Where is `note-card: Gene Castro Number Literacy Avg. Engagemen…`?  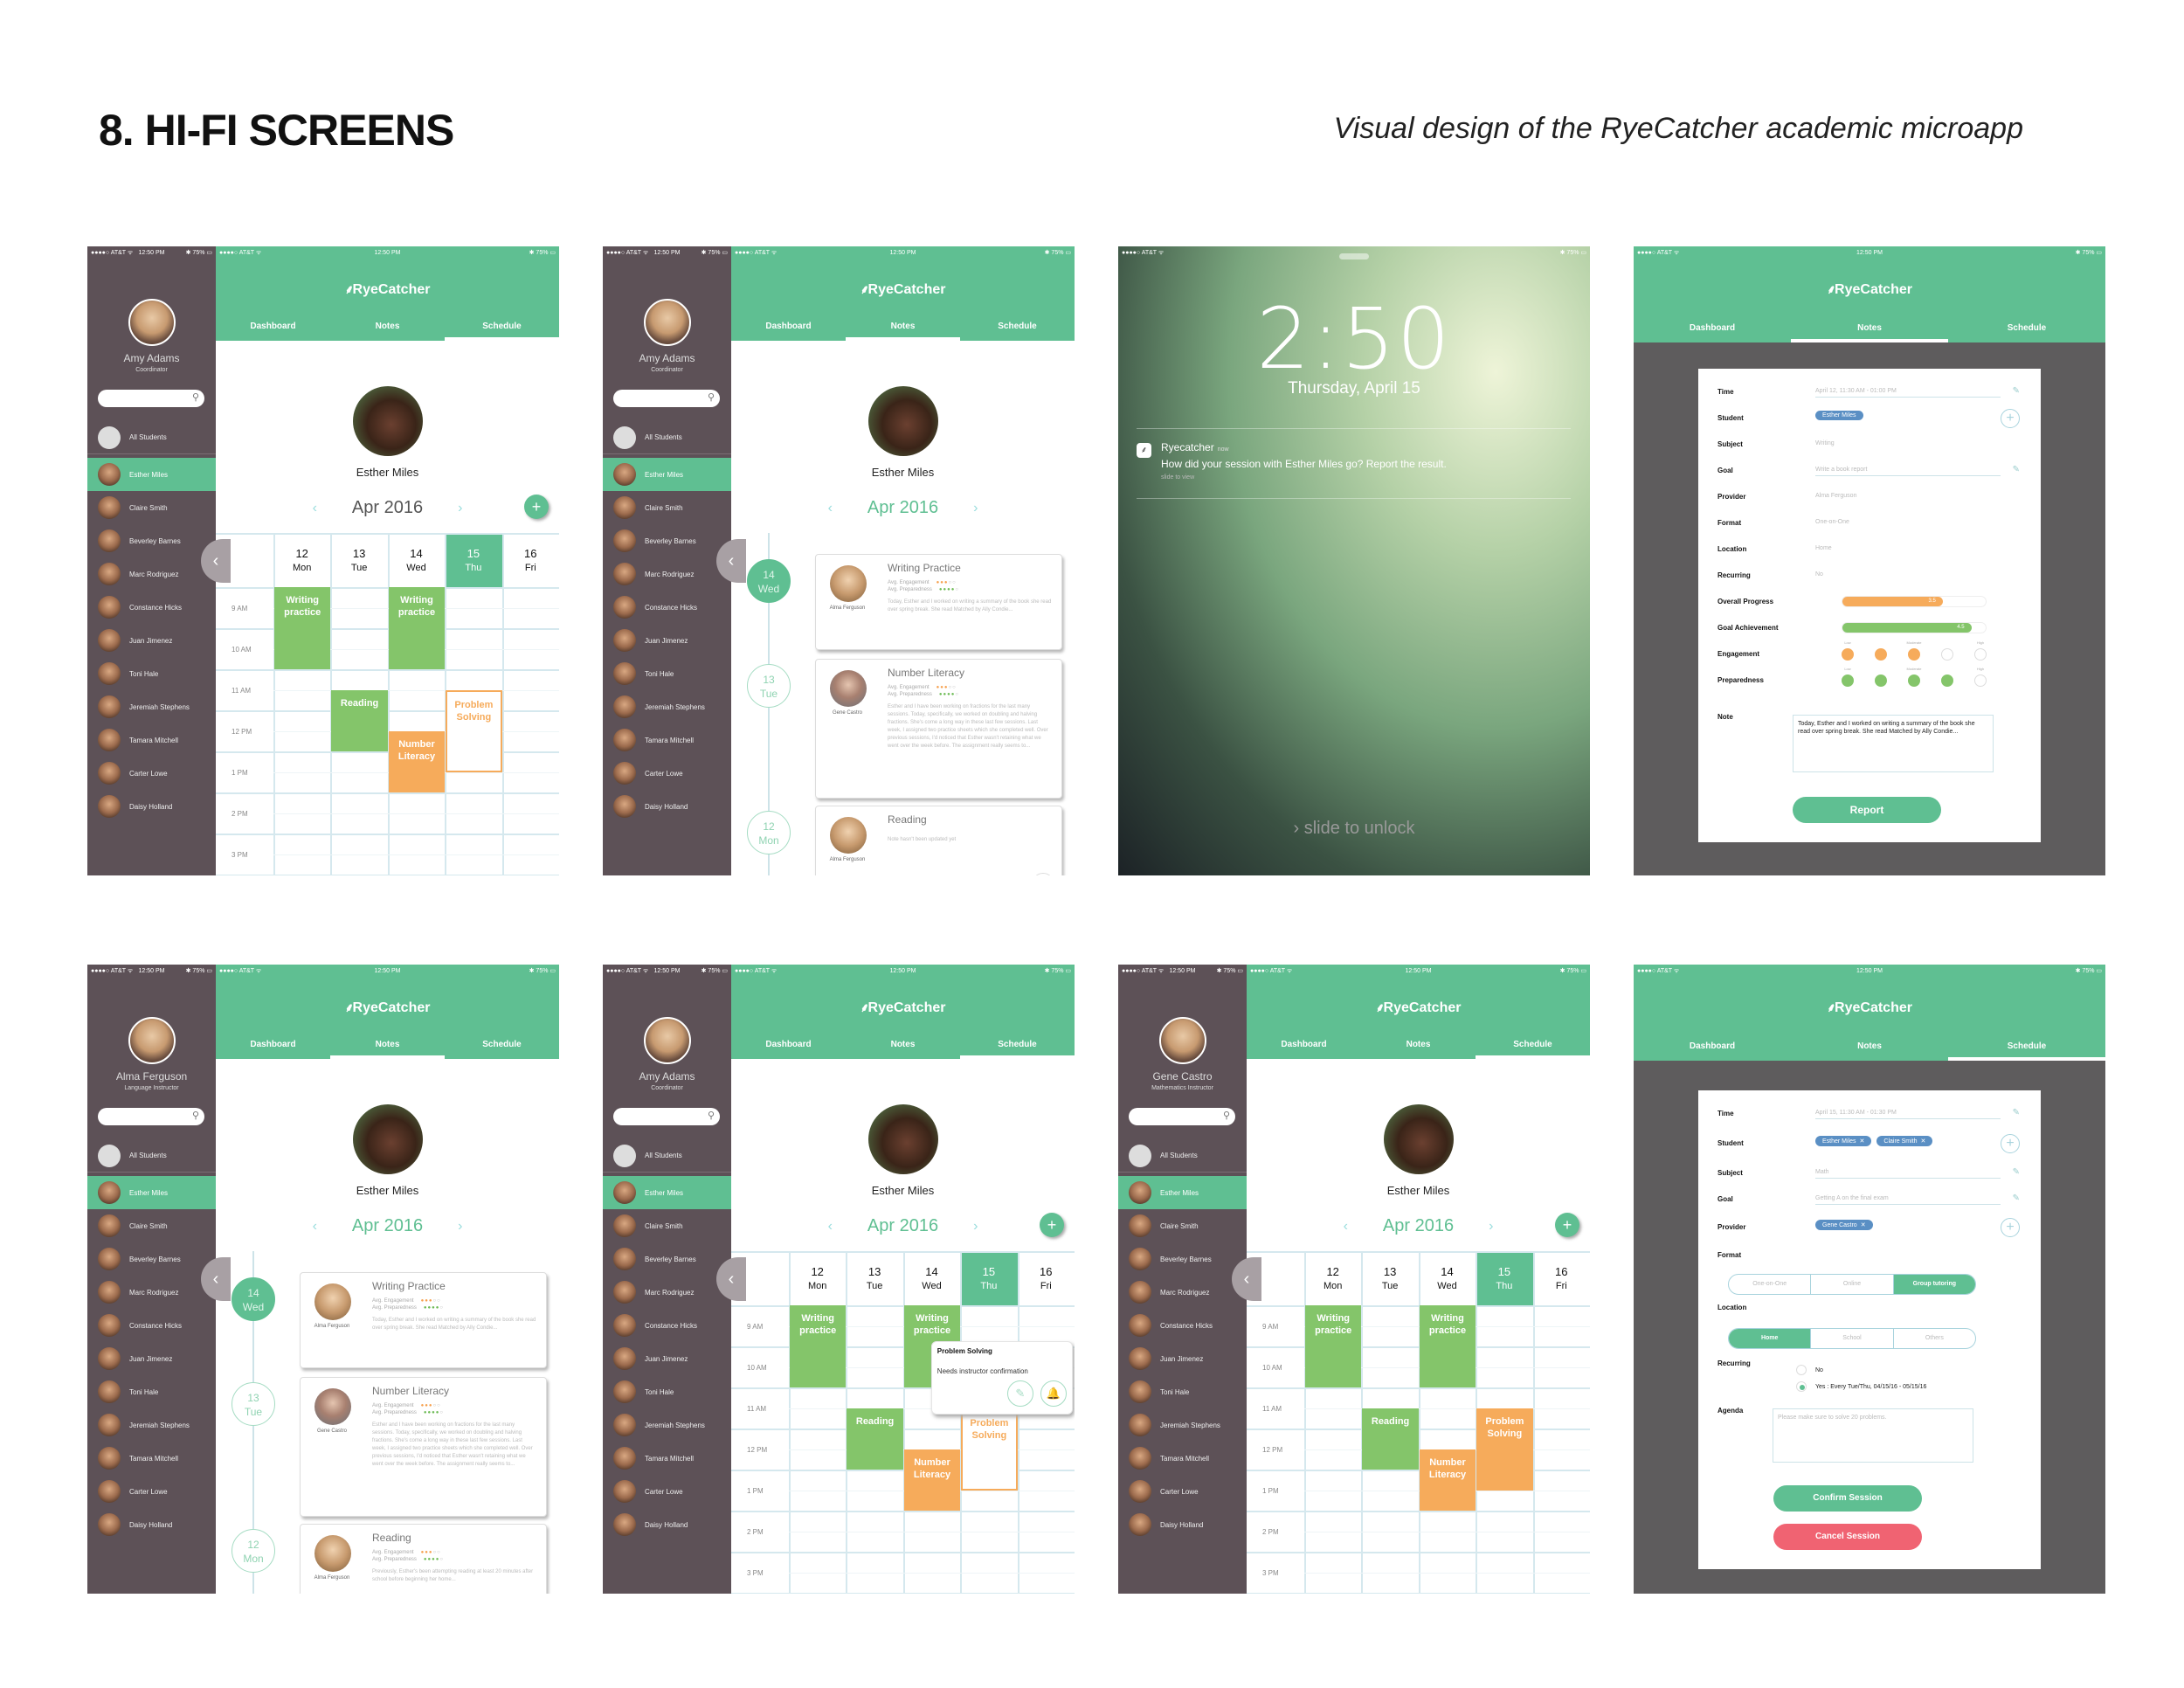
note-card: Gene Castro Number Literacy Avg. Engagemen… is located at coordinates (423, 1447).